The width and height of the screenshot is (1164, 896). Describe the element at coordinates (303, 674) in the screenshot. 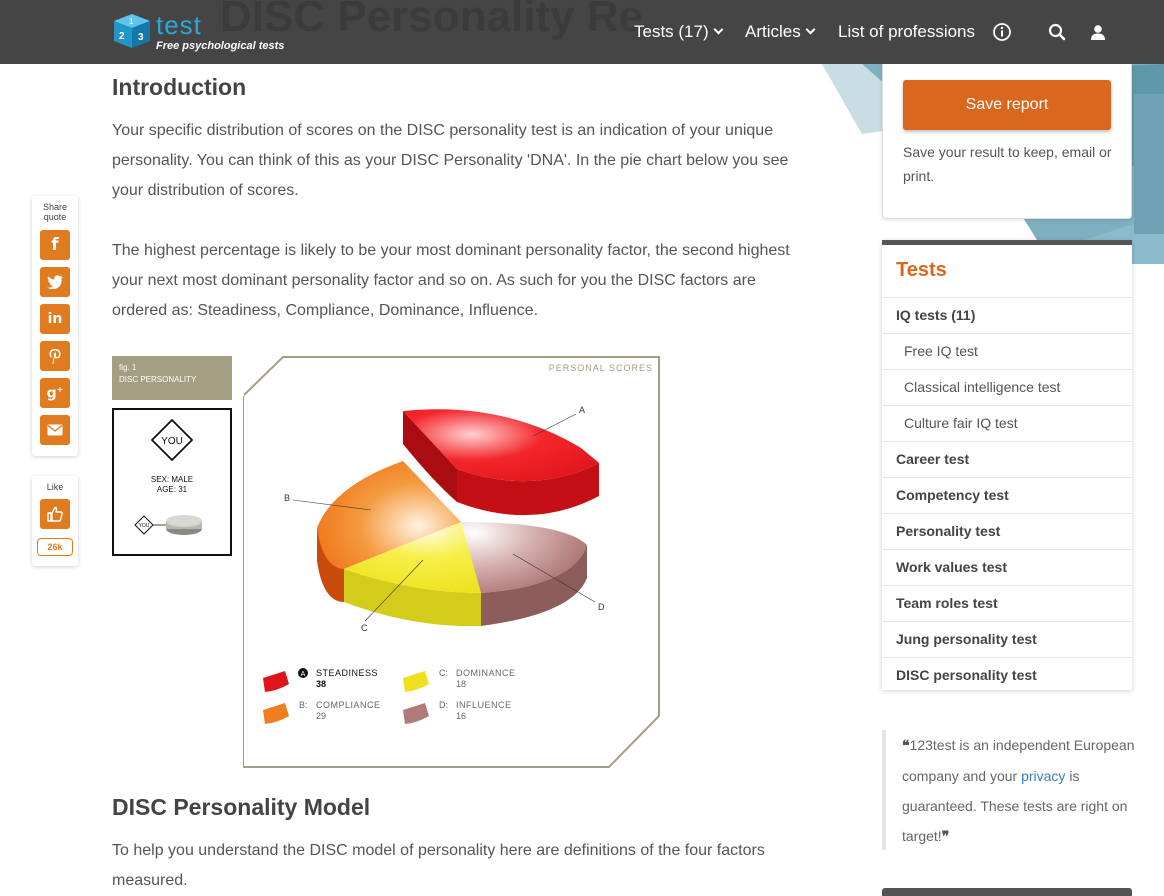

I see `legend-a-letter: A` at that location.